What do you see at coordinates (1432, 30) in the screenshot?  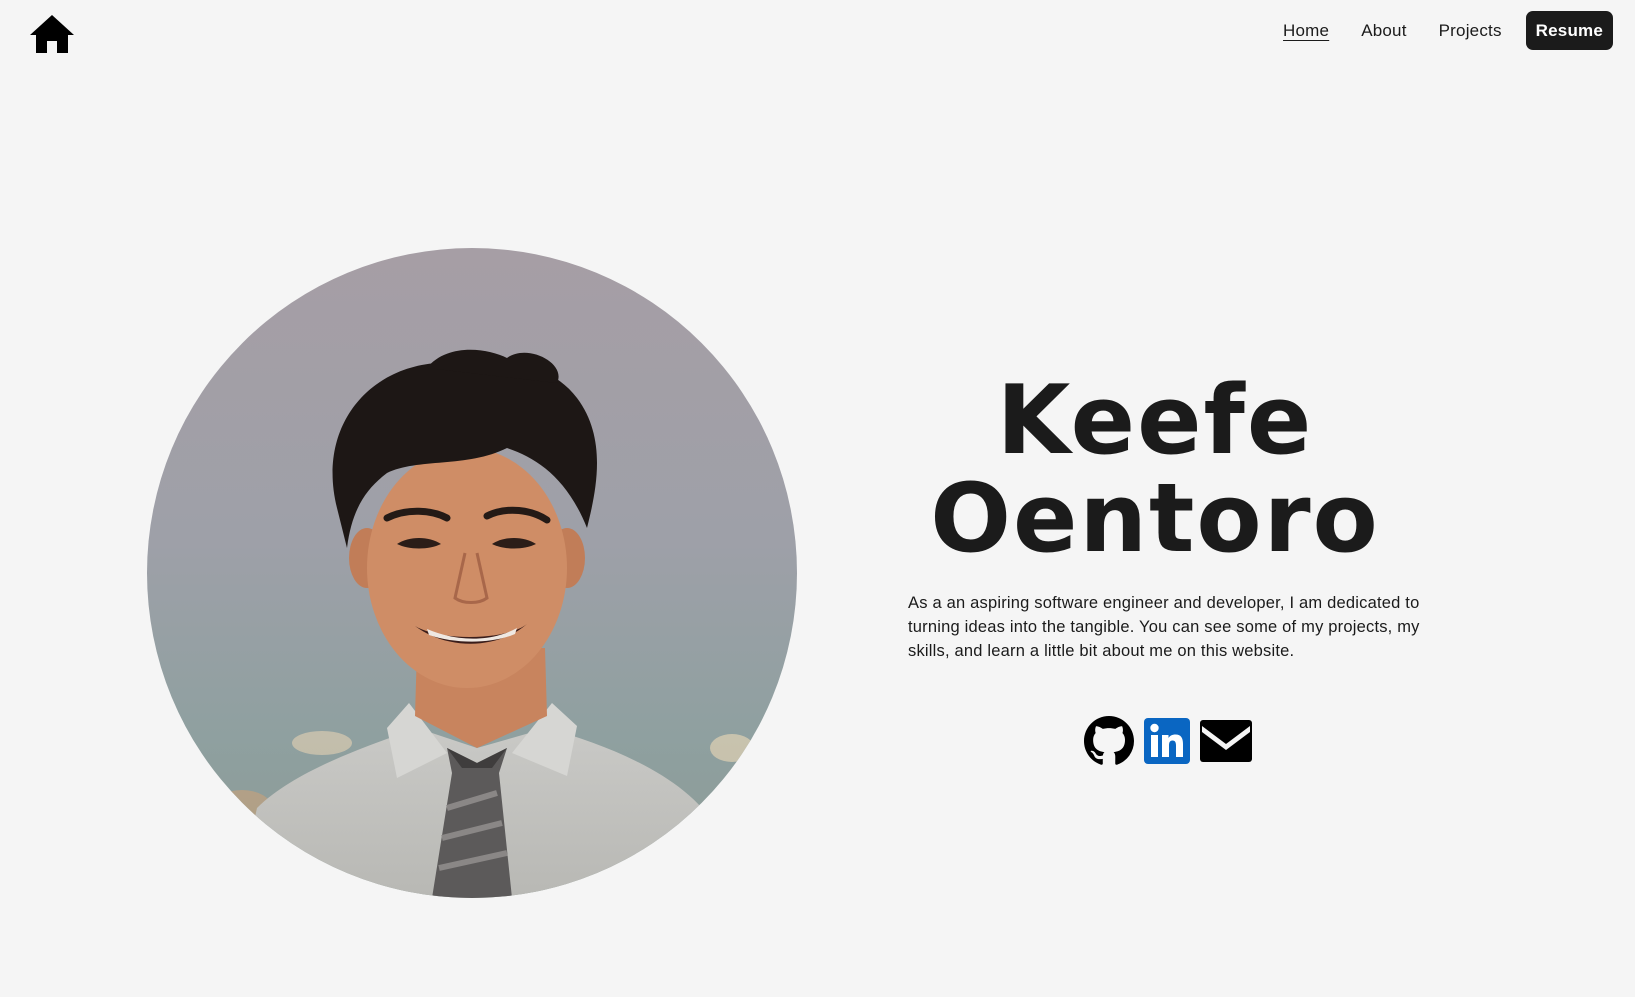 I see `top-nav: Home About Projects Resume` at bounding box center [1432, 30].